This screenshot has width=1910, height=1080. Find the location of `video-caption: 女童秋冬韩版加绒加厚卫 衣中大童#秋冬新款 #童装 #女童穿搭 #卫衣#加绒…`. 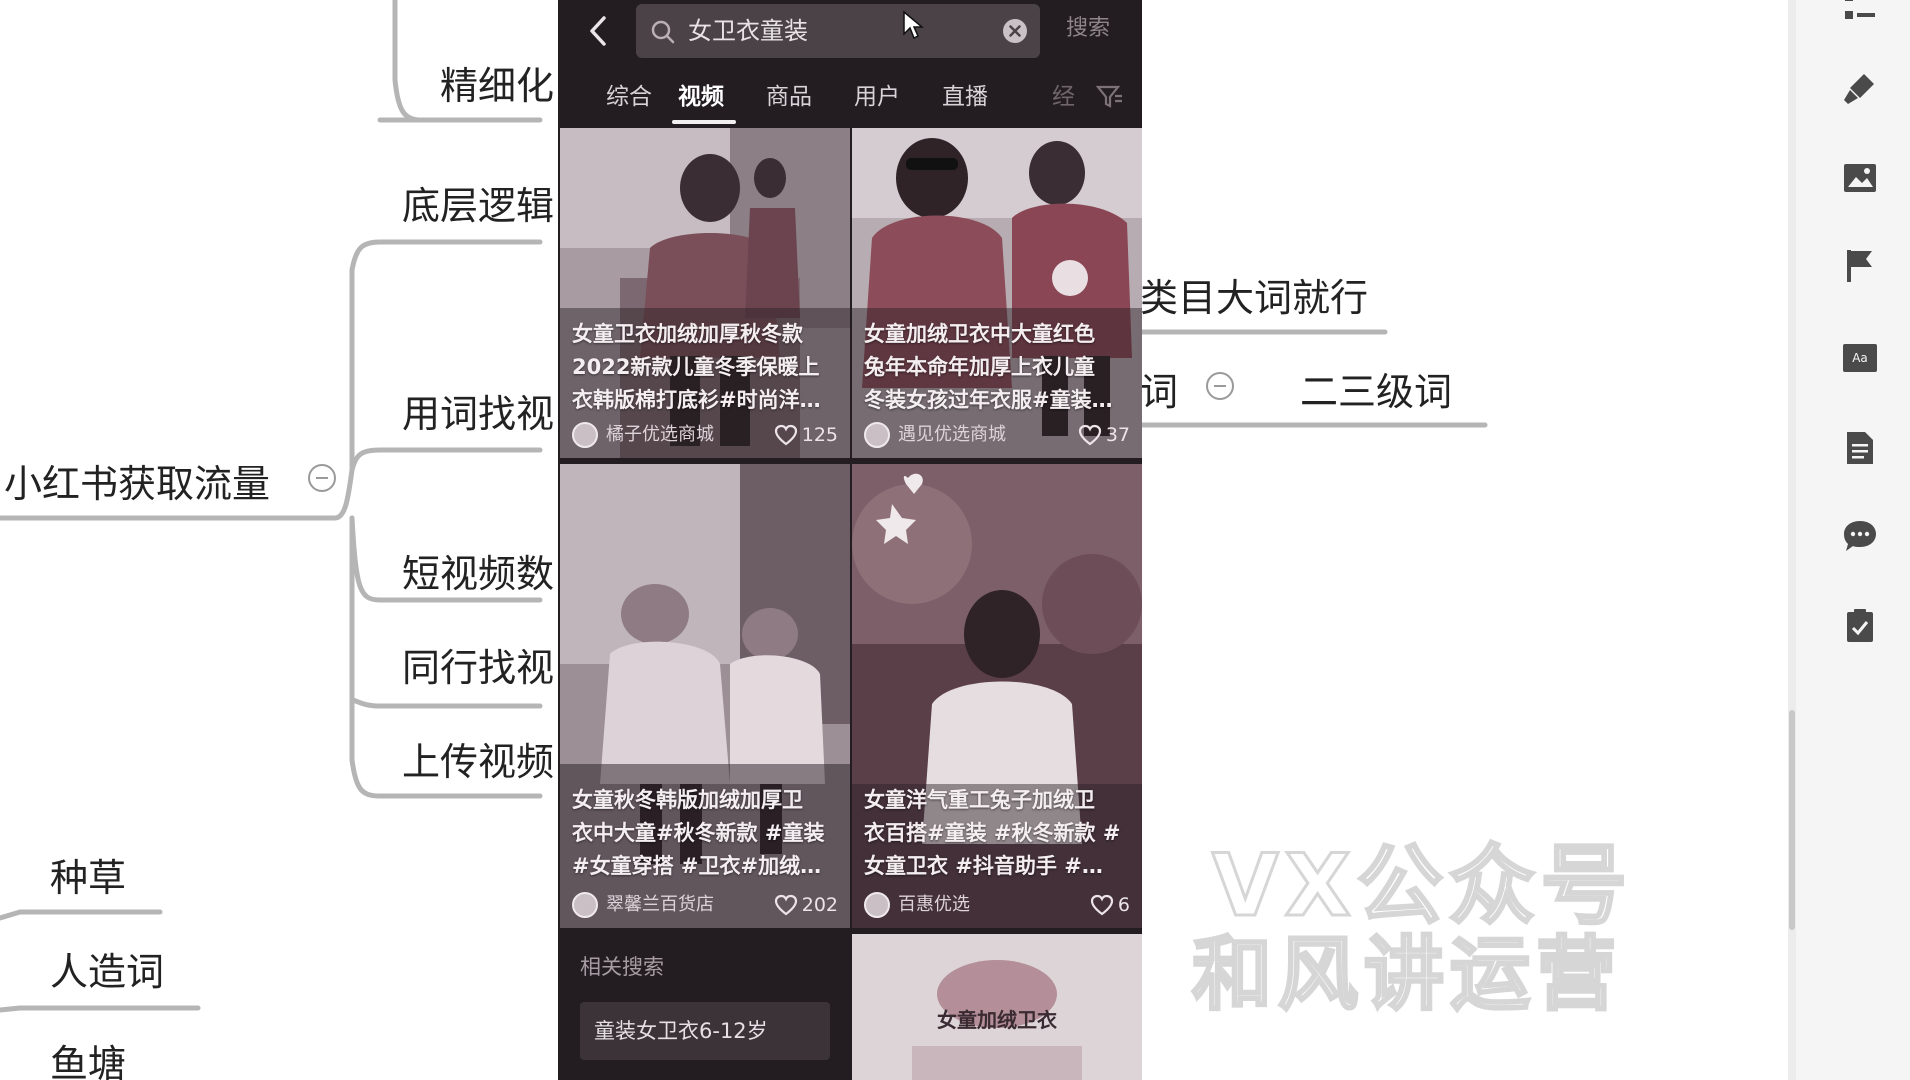

video-caption: 女童秋冬韩版加绒加厚卫 衣中大童#秋冬新款 #童装 #女童穿搭 #卫衣#加绒… is located at coordinates (698, 833).